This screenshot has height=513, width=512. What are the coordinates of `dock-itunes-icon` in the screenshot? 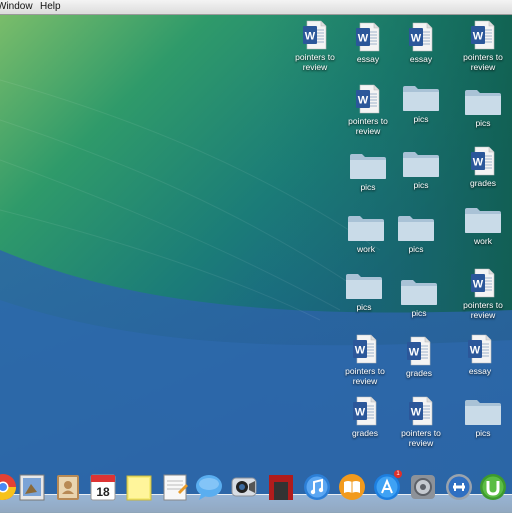 It's located at (317, 488).